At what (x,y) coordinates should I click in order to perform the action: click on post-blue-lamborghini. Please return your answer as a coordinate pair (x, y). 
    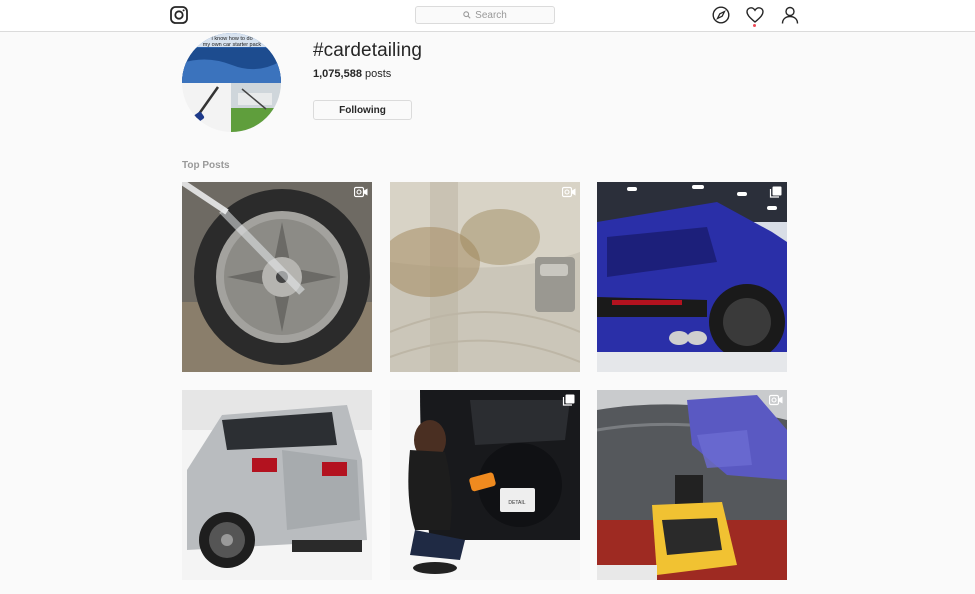
    Looking at the image, I should click on (692, 277).